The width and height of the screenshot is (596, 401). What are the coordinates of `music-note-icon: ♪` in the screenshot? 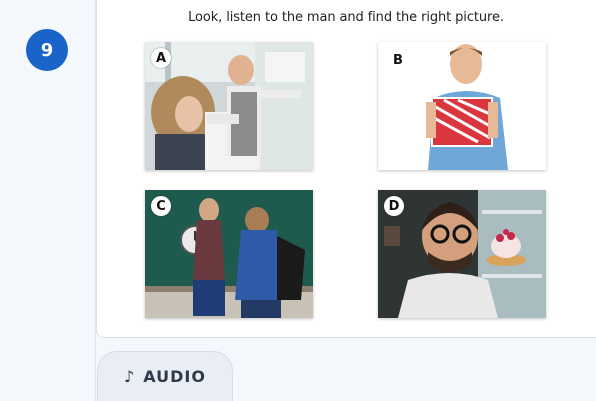 It's located at (130, 376).